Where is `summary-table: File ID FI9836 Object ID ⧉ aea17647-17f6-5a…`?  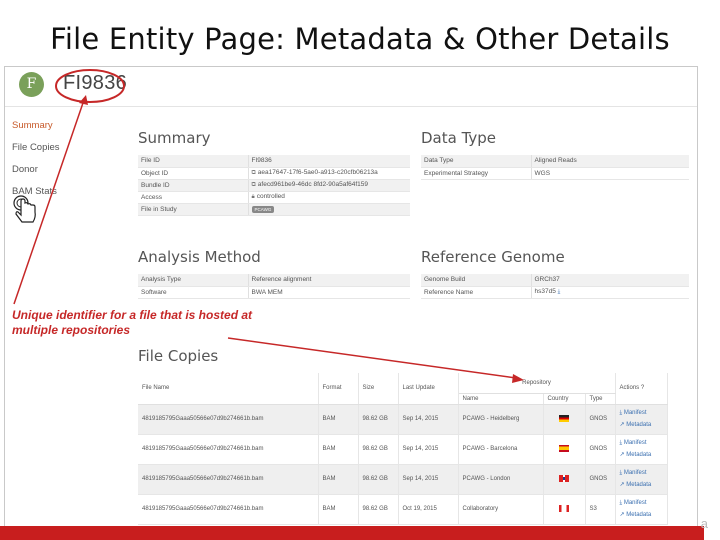
summary-table: File ID FI9836 Object ID ⧉ aea17647-17f6-5a… is located at coordinates (274, 185).